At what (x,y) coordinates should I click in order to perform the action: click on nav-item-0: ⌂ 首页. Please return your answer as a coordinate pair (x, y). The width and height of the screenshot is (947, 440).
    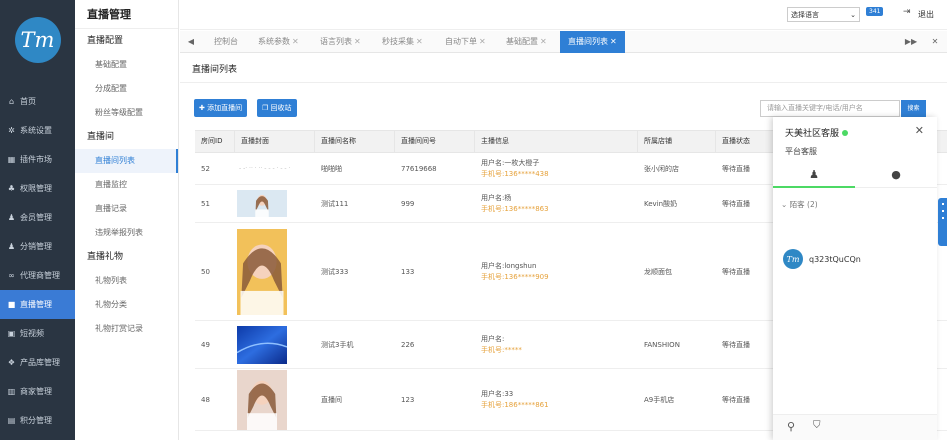
    Looking at the image, I should click on (37, 101).